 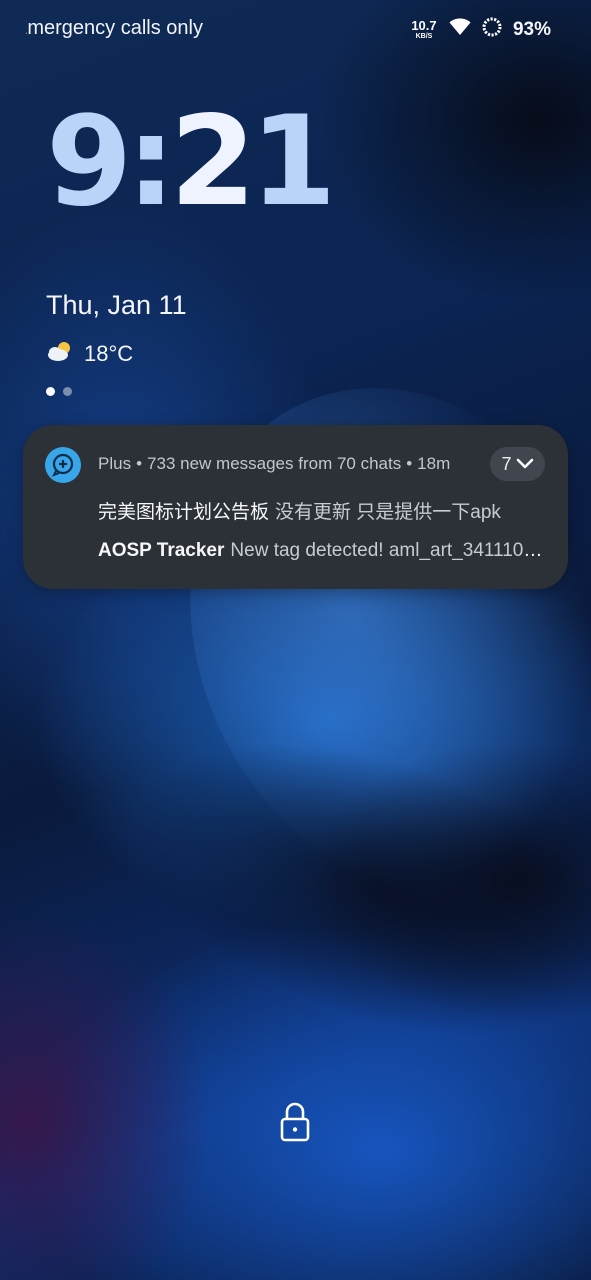 What do you see at coordinates (480, 29) in the screenshot?
I see `status-icons: 10.7 KB/S 93%` at bounding box center [480, 29].